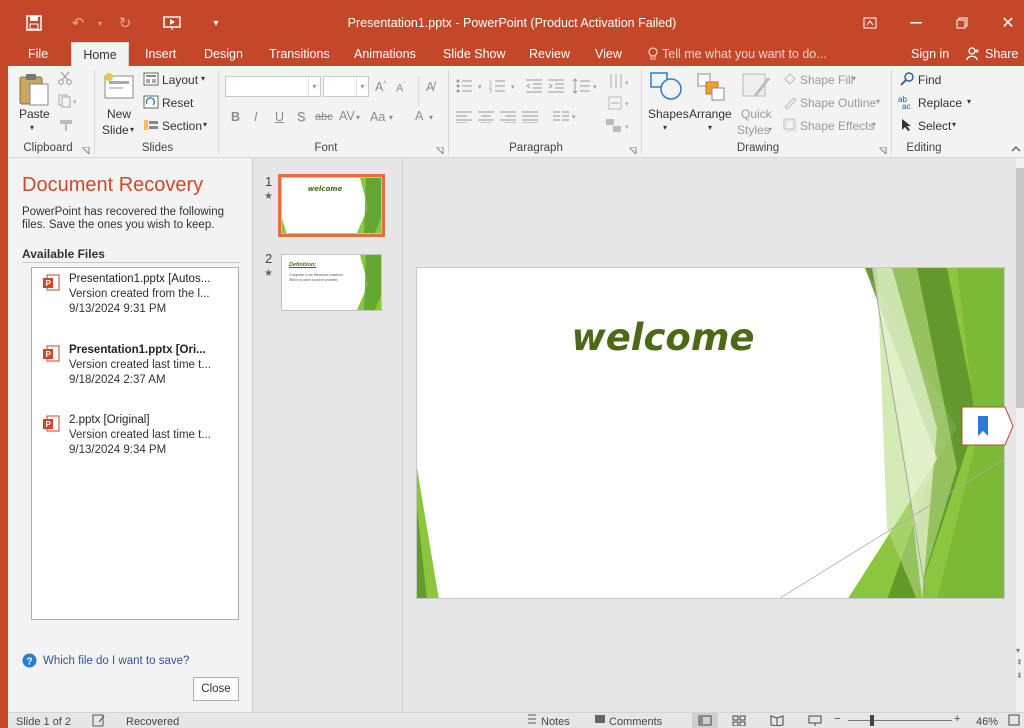  What do you see at coordinates (255, 117) in the screenshot?
I see `italic-button: I` at bounding box center [255, 117].